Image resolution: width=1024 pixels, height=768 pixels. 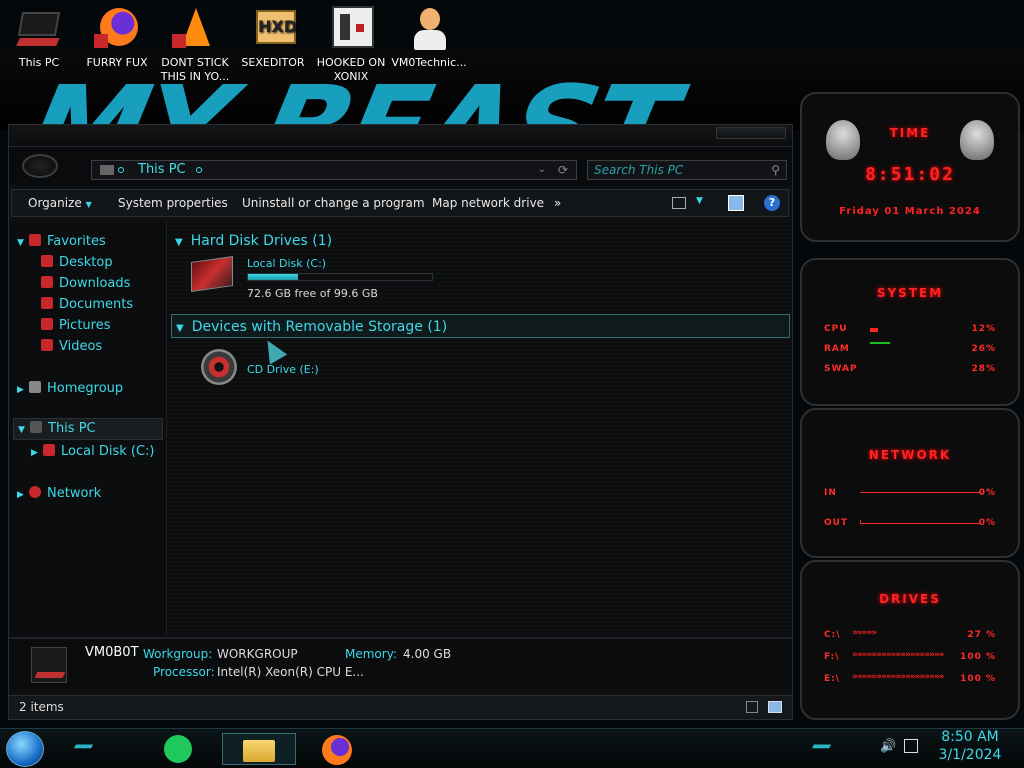 I want to click on drive-local-disk-c: Local Disk (C:) 72.6 GB free of 99.6 GB, so click(x=317, y=281).